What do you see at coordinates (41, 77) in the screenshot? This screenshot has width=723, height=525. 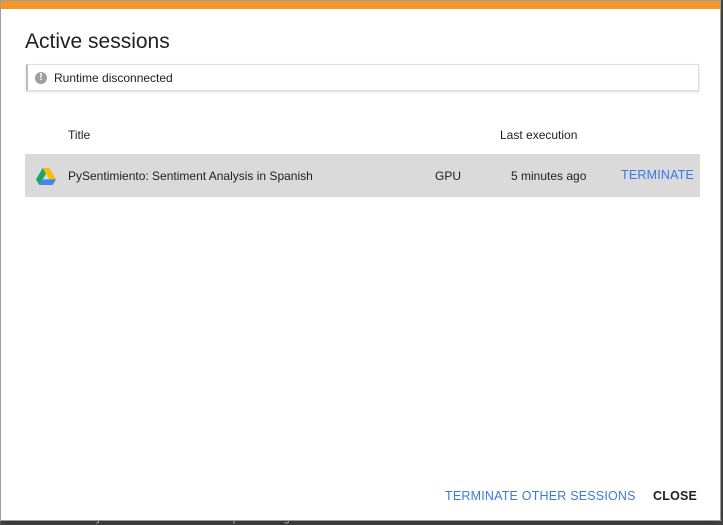 I see `info-icon: !` at bounding box center [41, 77].